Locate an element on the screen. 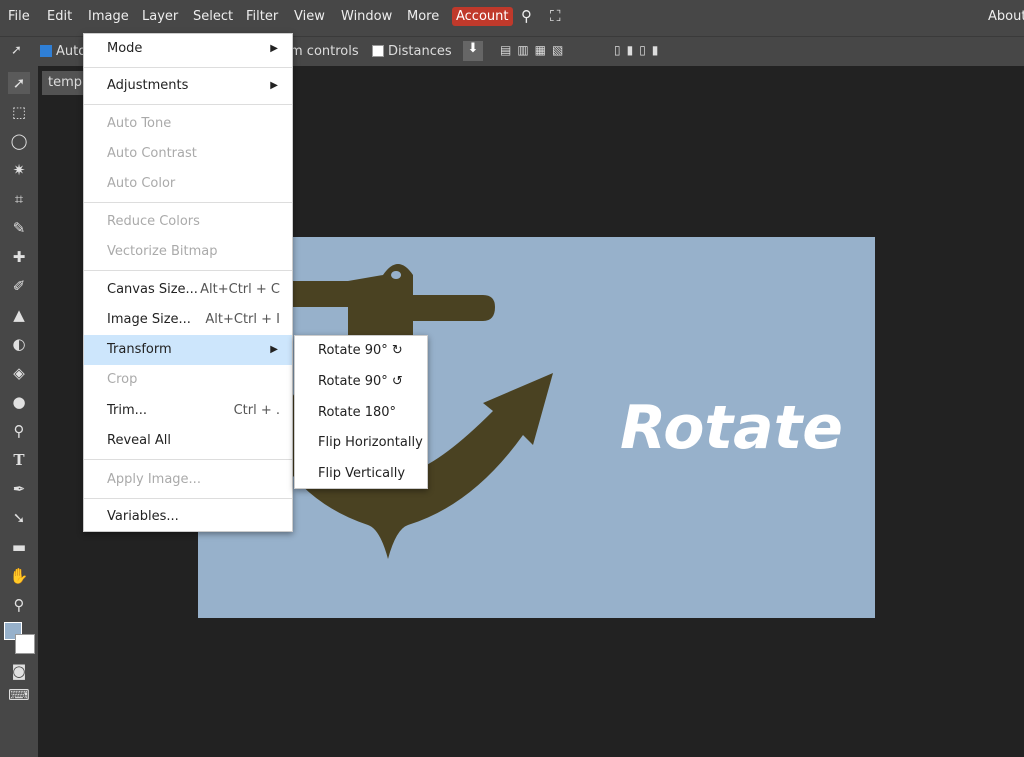 Image resolution: width=1024 pixels, height=757 pixels. eyedropper-icon: ✎ is located at coordinates (19, 228).